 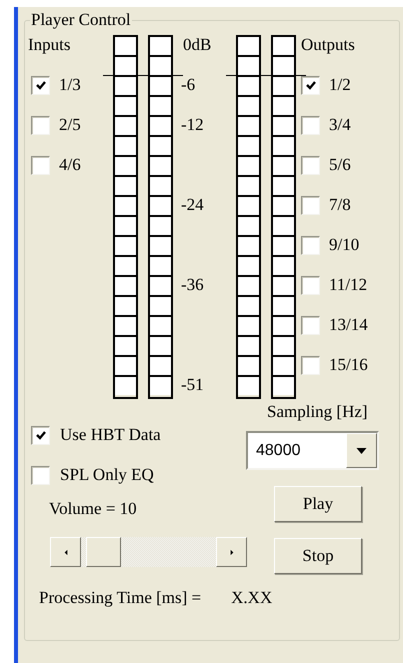 What do you see at coordinates (81, 20) in the screenshot?
I see `group-title: Player Control` at bounding box center [81, 20].